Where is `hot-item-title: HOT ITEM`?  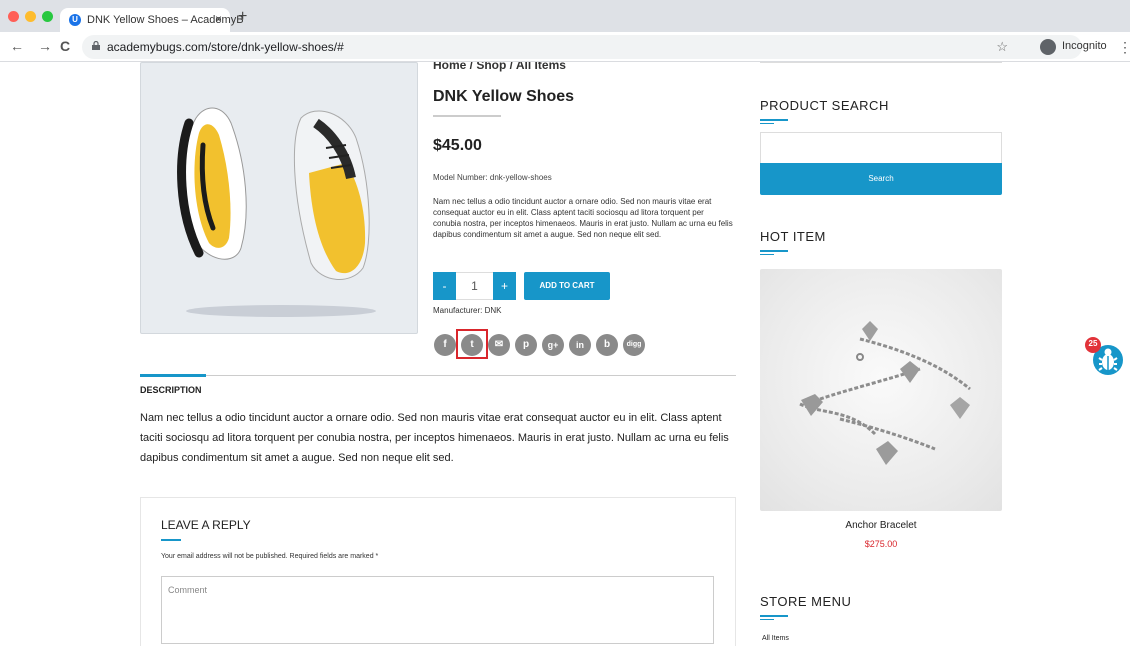 hot-item-title: HOT ITEM is located at coordinates (793, 236).